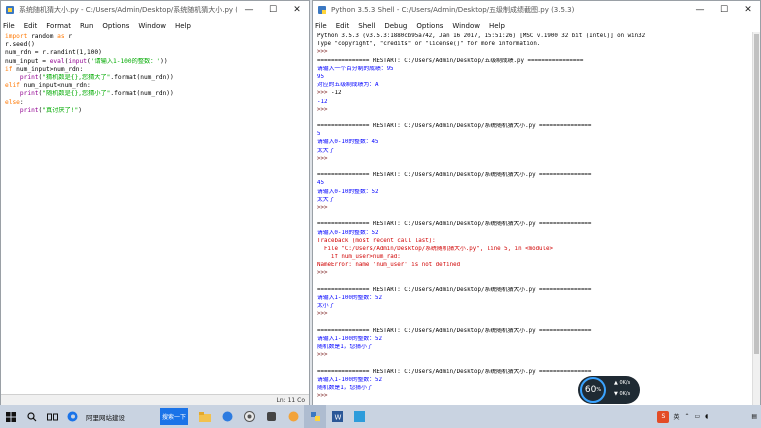 This screenshot has height=428, width=761. I want to click on shell-scroll-thumb, so click(756, 194).